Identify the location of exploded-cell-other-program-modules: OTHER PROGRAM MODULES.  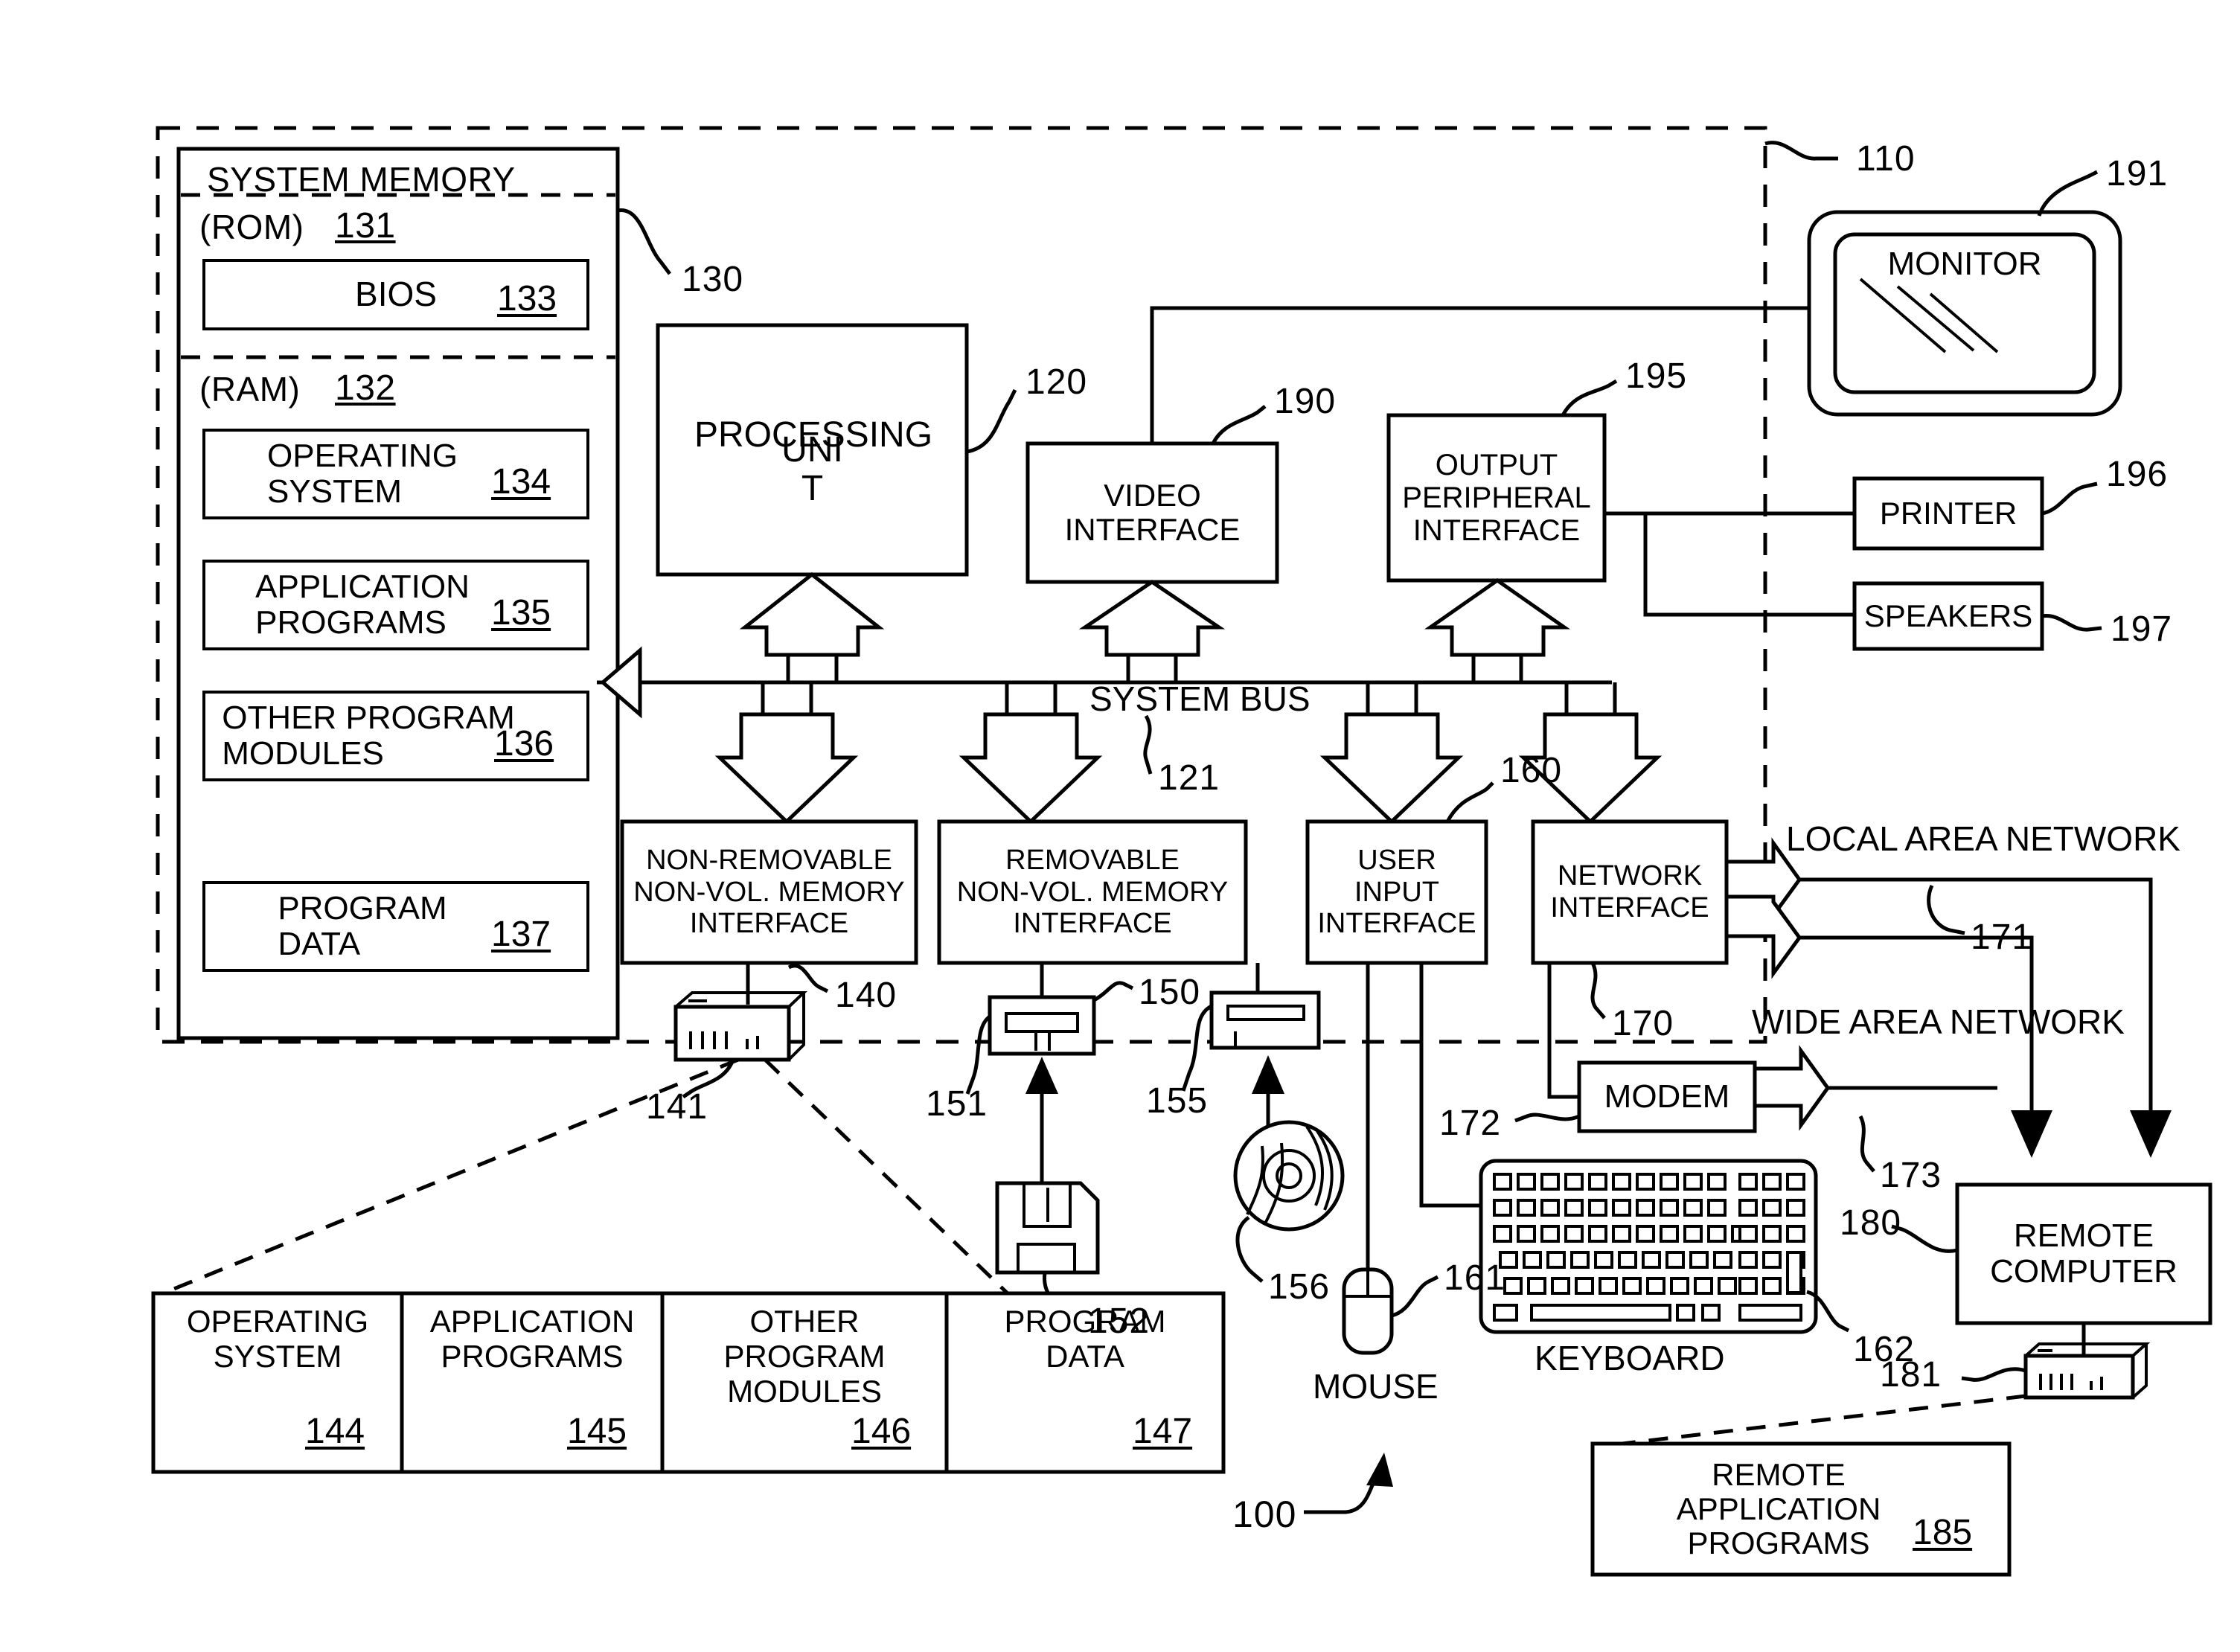
(804, 1356).